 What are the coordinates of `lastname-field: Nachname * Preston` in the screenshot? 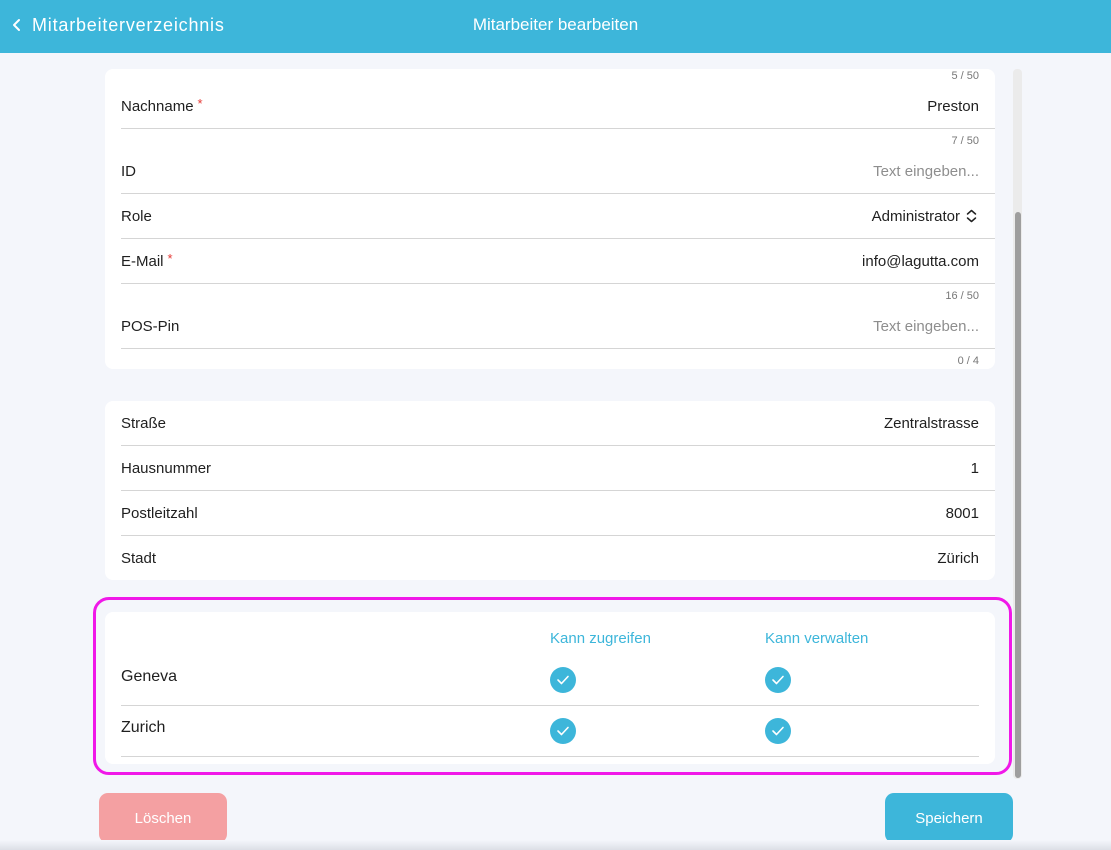 It's located at (558, 106).